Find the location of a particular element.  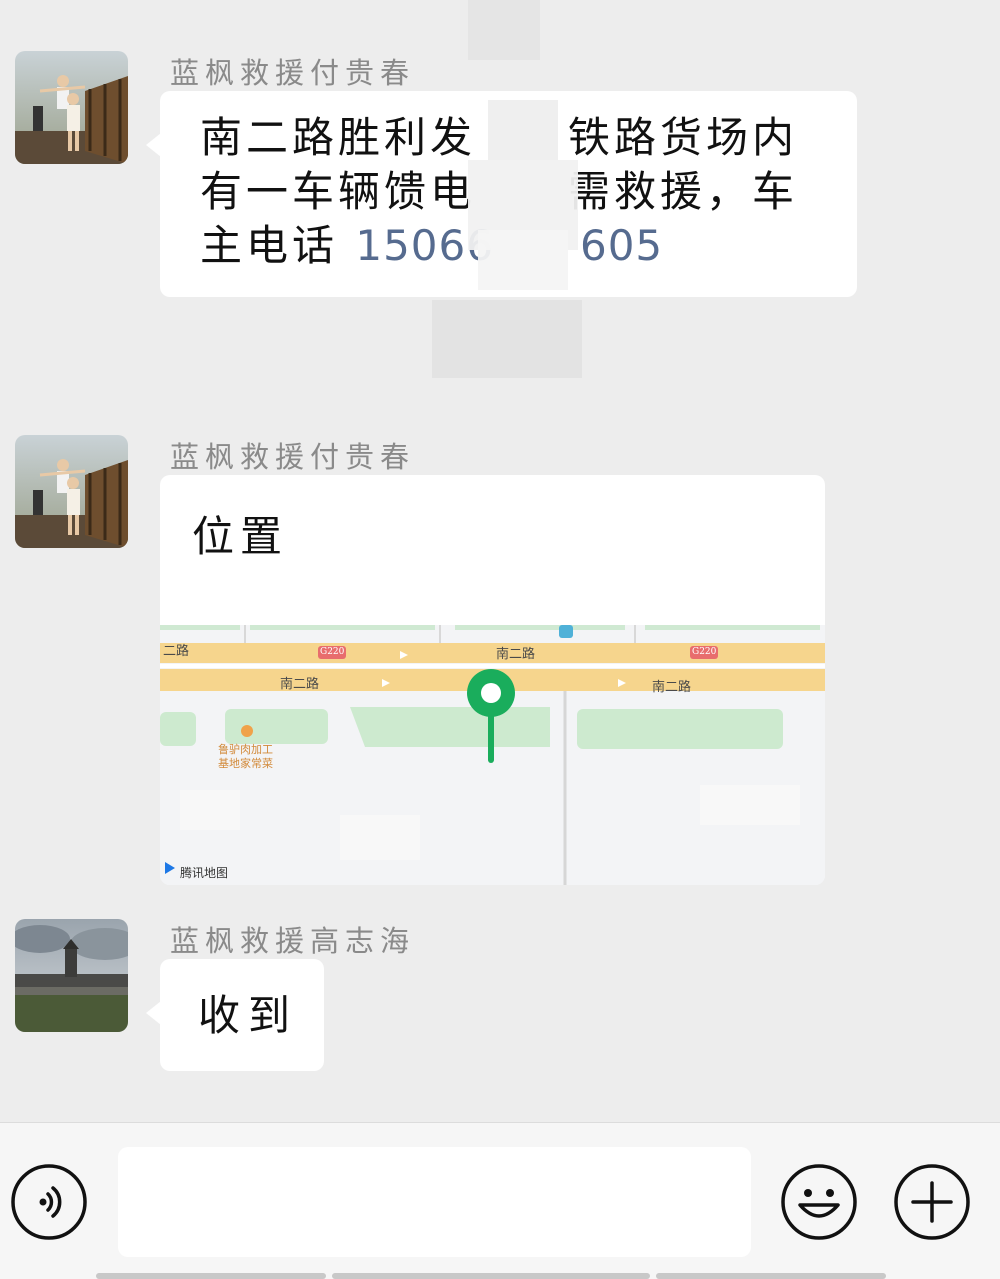

message-input is located at coordinates (434, 1202).